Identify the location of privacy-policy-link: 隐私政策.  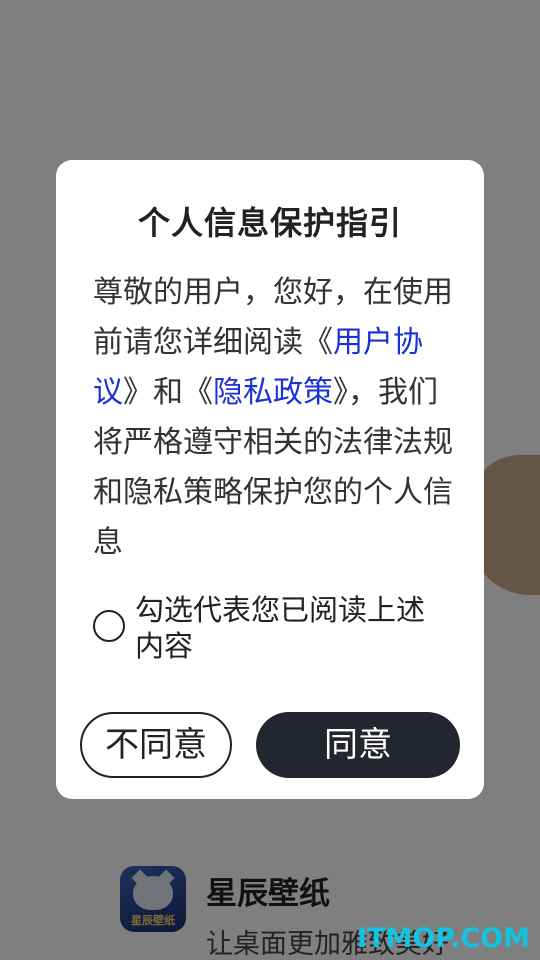
(273, 392).